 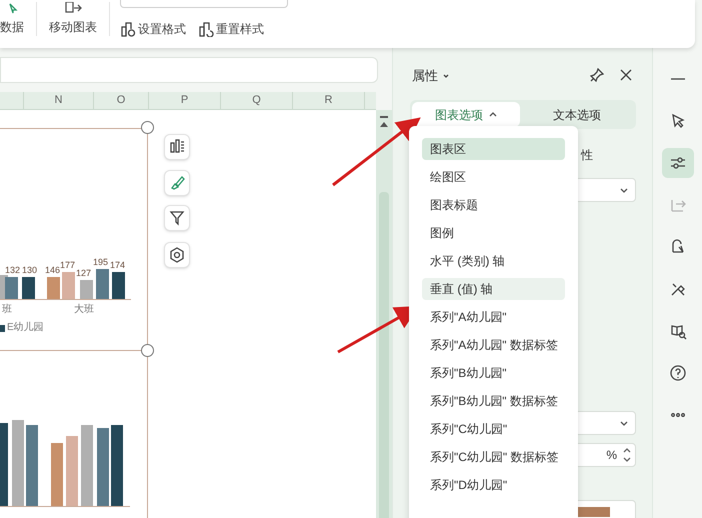 I want to click on vertical-scrollbar, so click(x=384, y=314).